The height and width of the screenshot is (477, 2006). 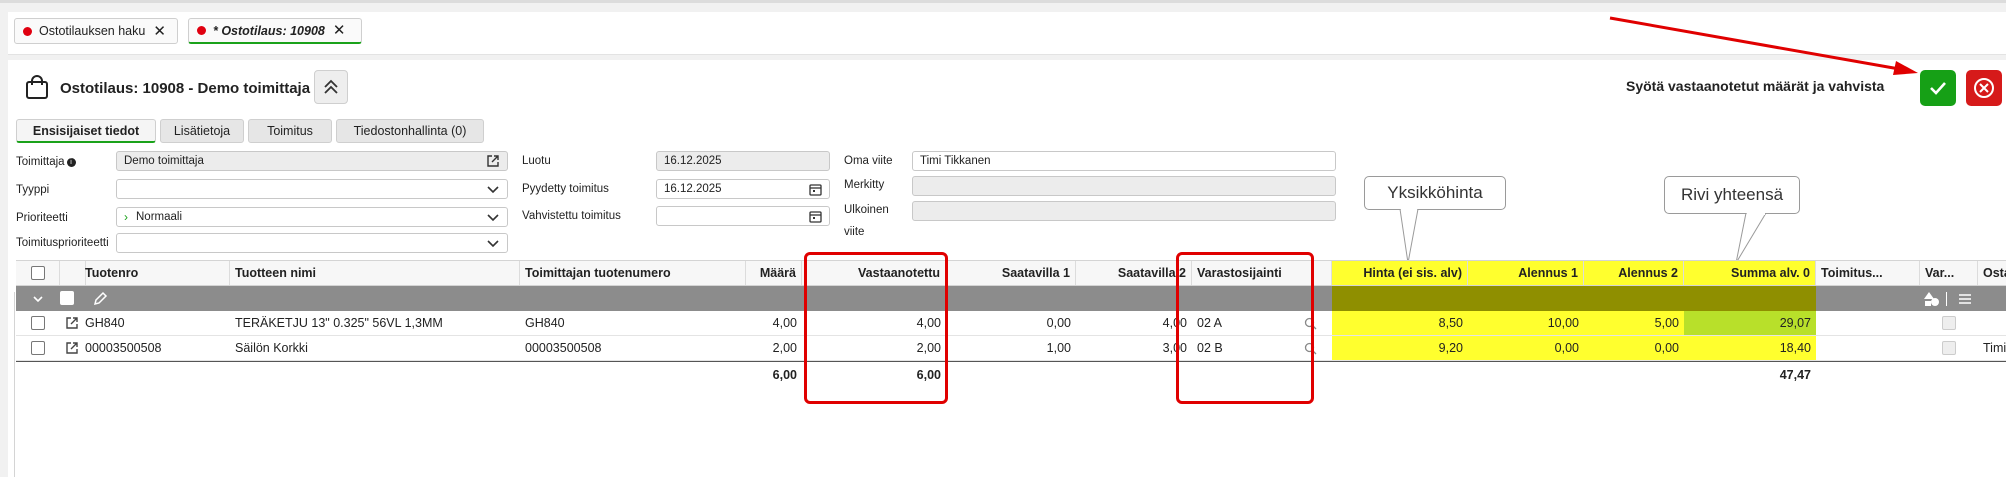 What do you see at coordinates (633, 273) in the screenshot?
I see `col-supplier-product-no: Toimittajan tuotenumero` at bounding box center [633, 273].